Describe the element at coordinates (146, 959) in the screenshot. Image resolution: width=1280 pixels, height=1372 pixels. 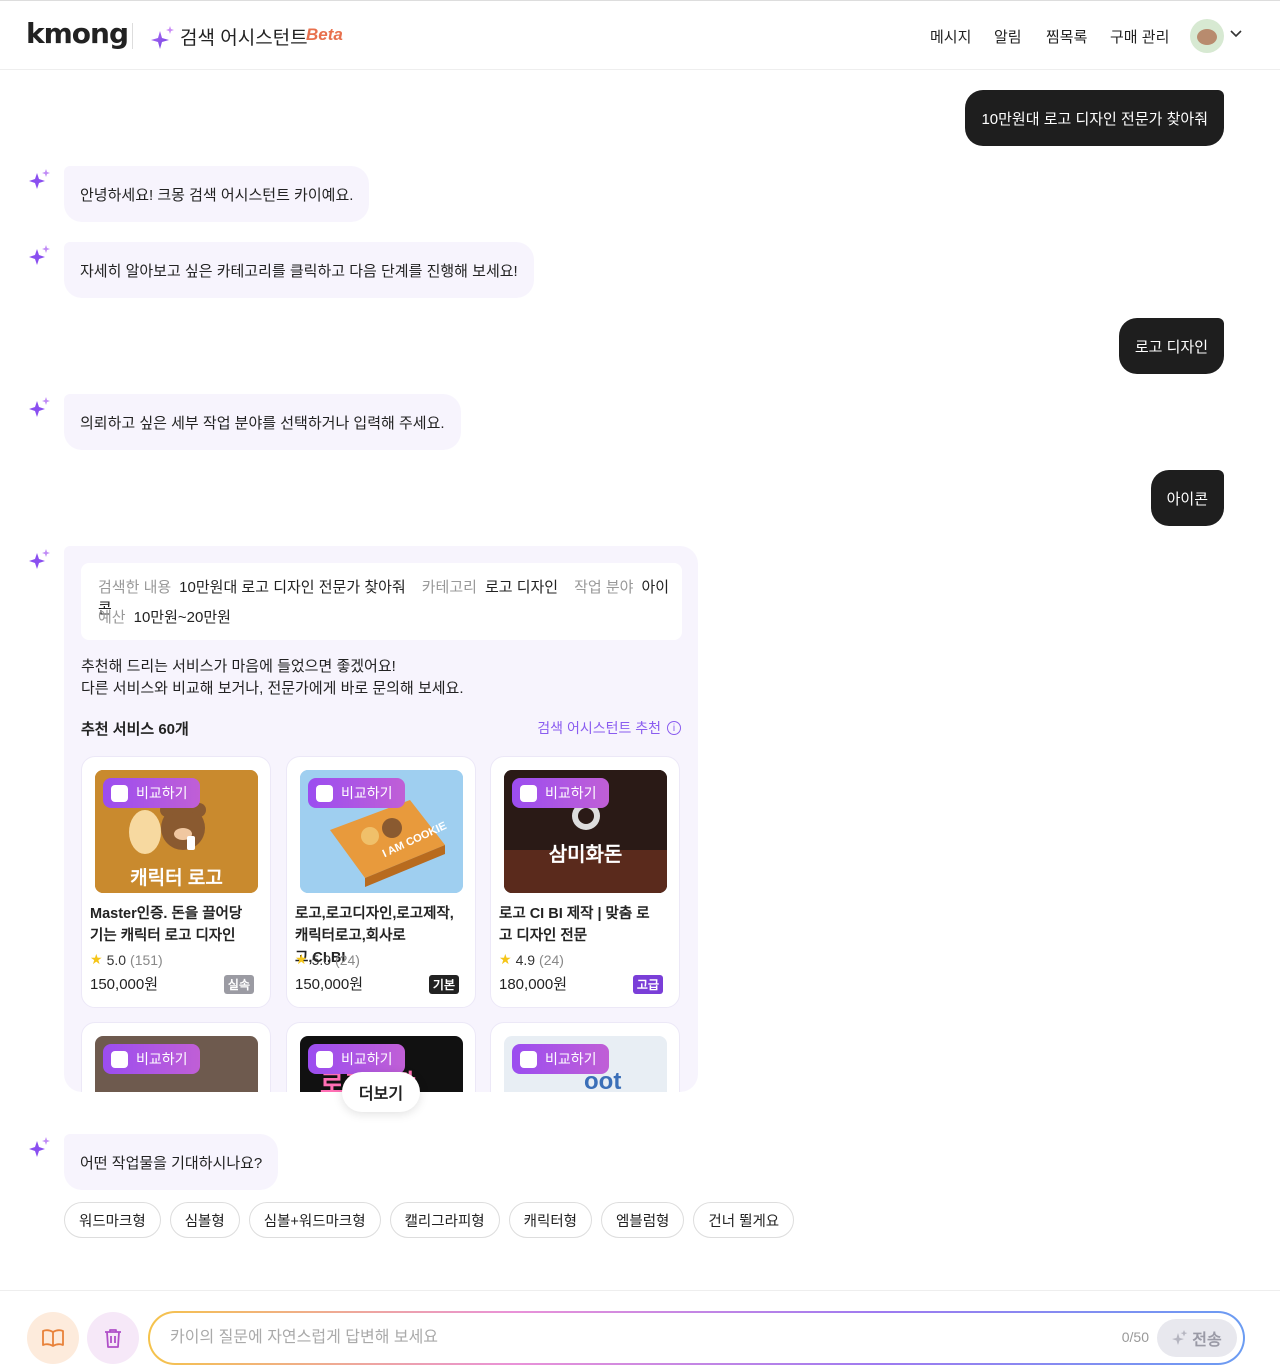
I see `review-count: (151)` at that location.